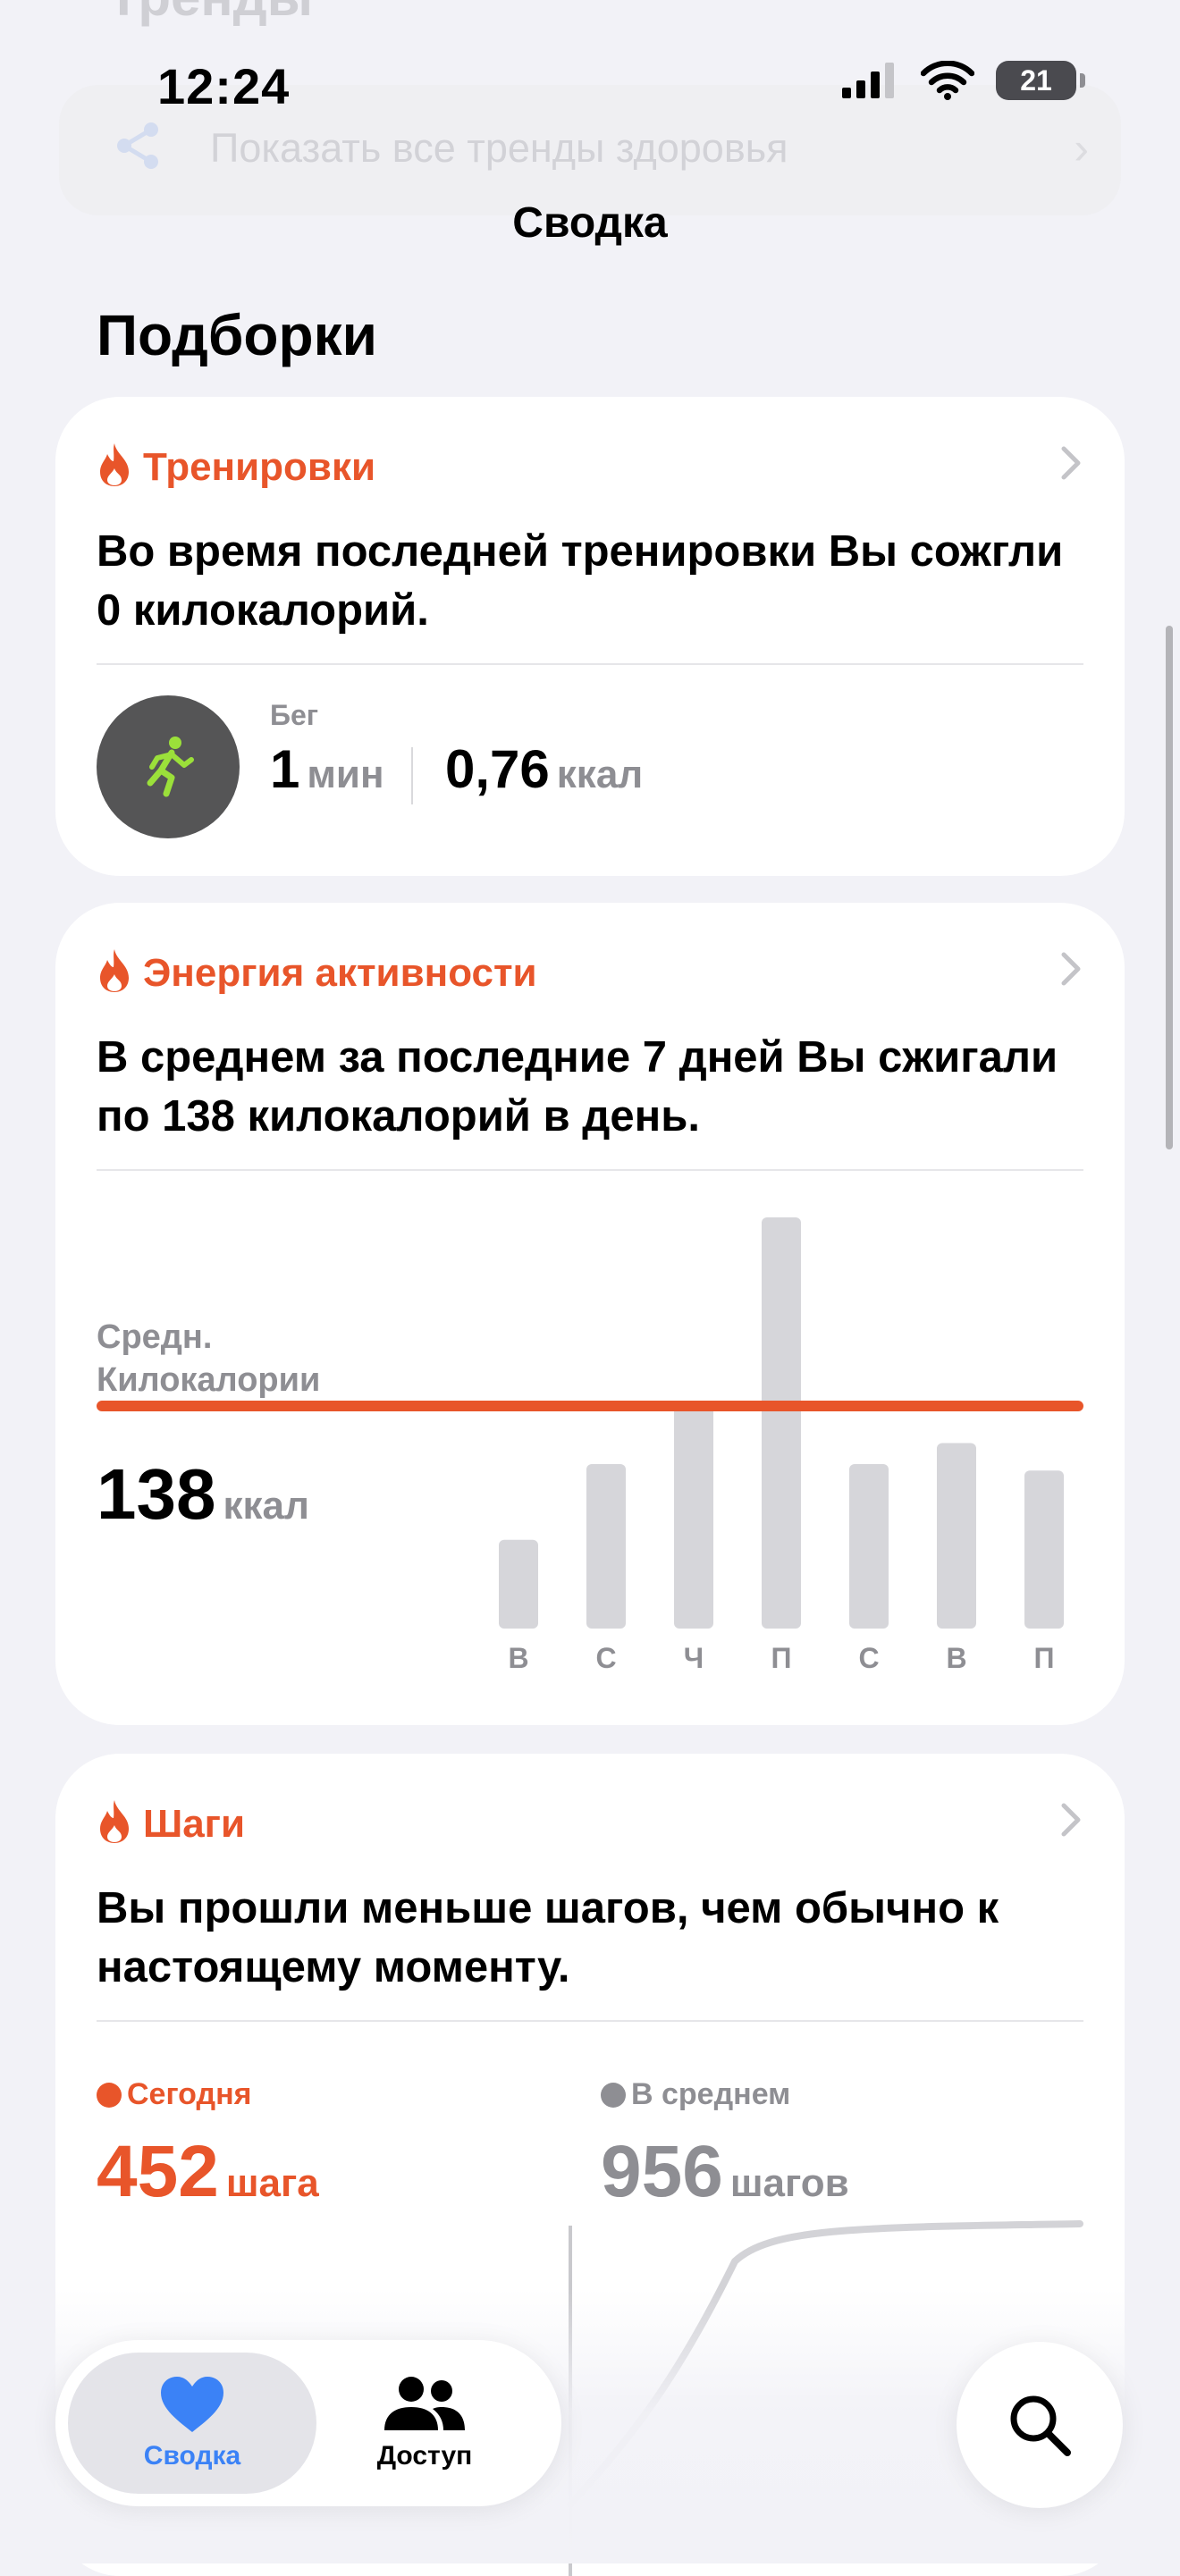 The height and width of the screenshot is (2576, 1180). I want to click on workout-duration: 1 мин, so click(327, 769).